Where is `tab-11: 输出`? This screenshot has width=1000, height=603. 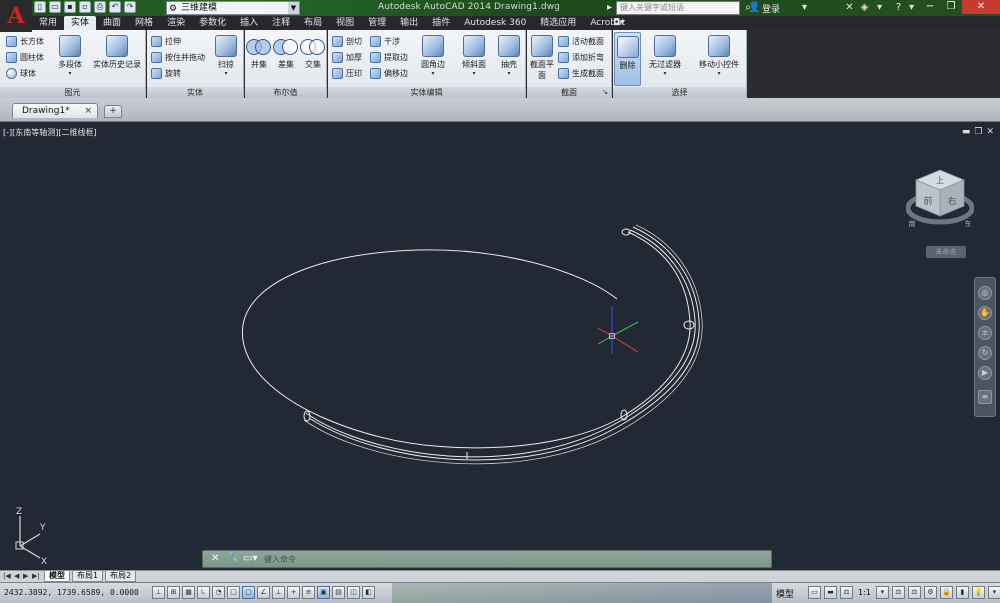 tab-11: 输出 is located at coordinates (409, 23).